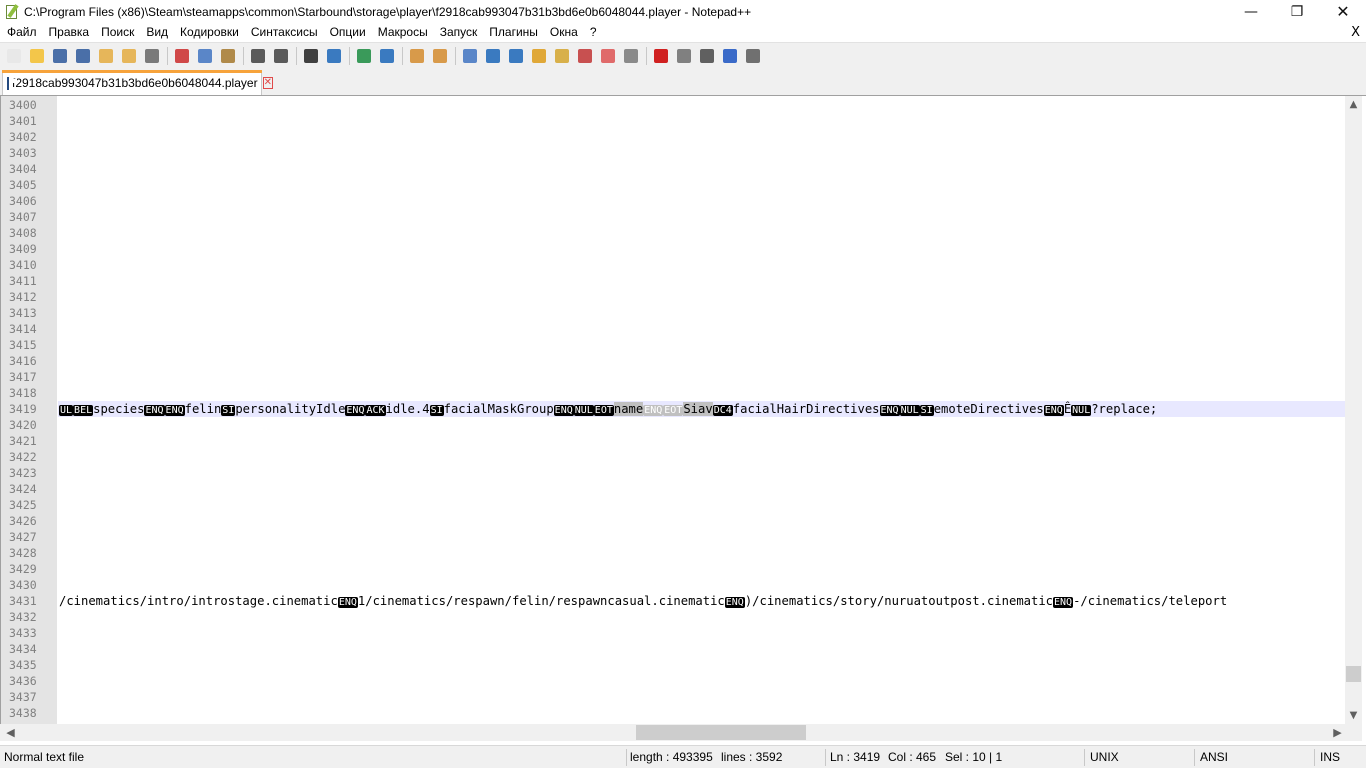  What do you see at coordinates (459, 32) in the screenshot?
I see `menu-item: Запуск` at bounding box center [459, 32].